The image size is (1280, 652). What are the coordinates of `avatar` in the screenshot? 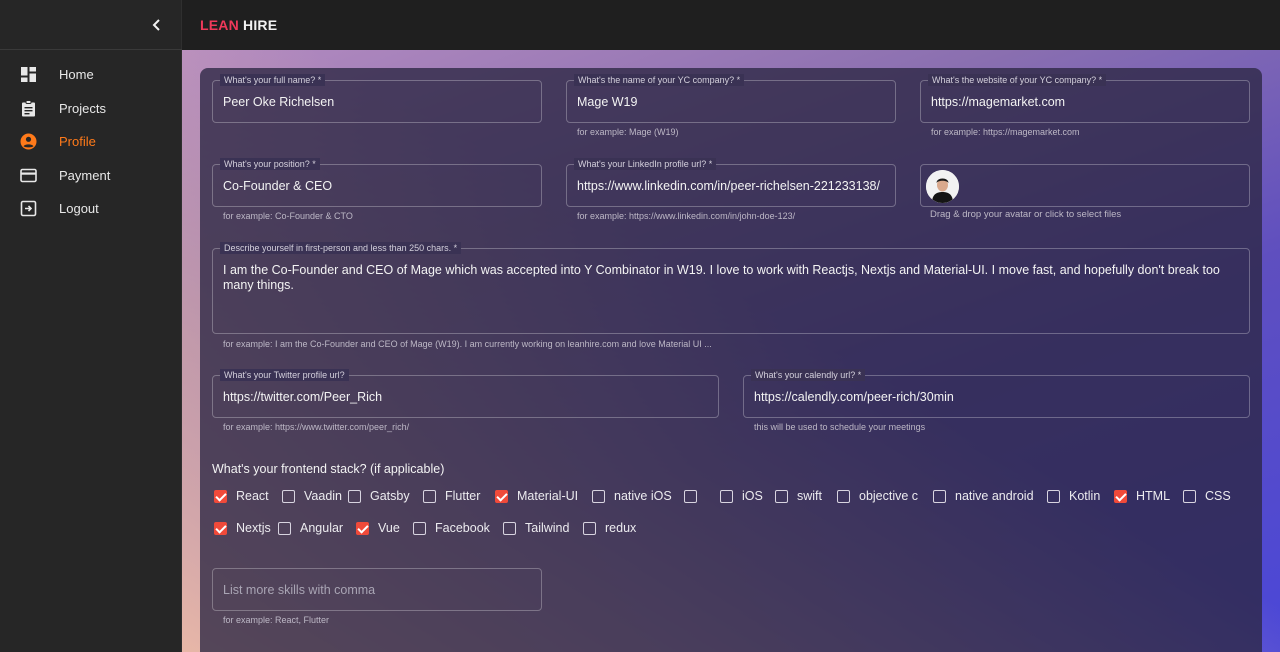 It's located at (942, 186).